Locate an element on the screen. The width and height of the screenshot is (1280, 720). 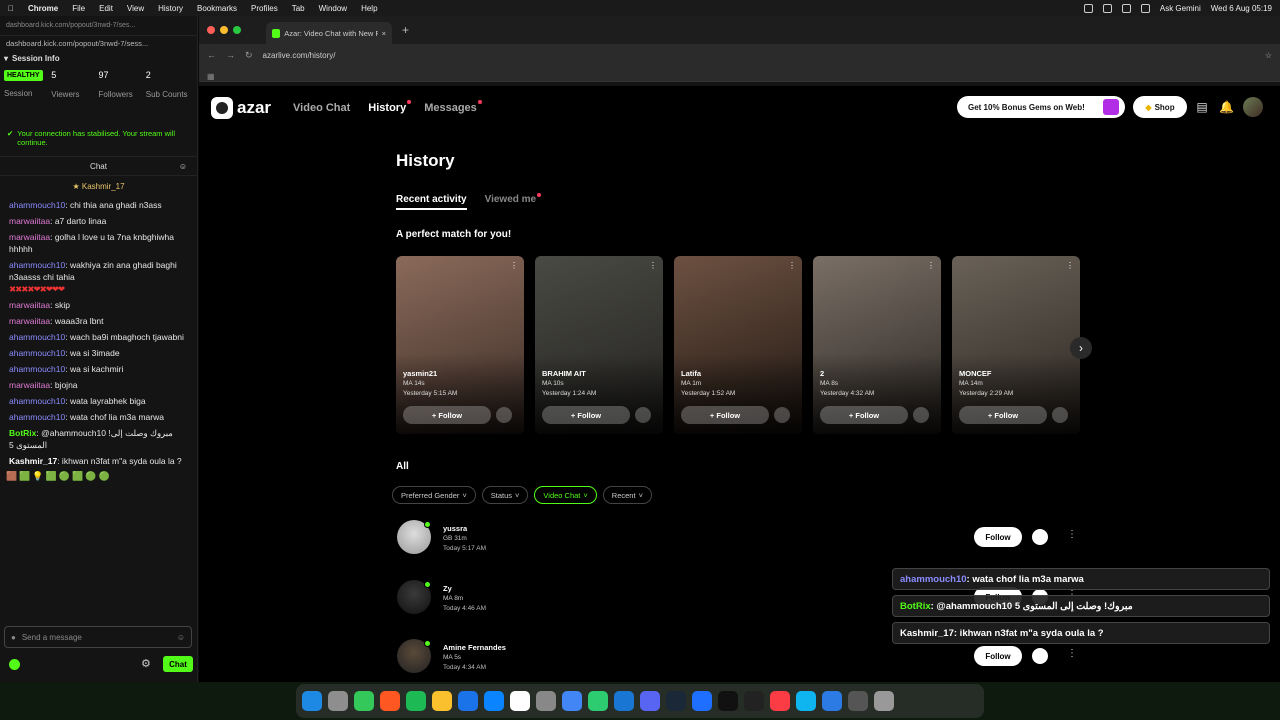
filter-status: Status ˅ is located at coordinates (505, 495).